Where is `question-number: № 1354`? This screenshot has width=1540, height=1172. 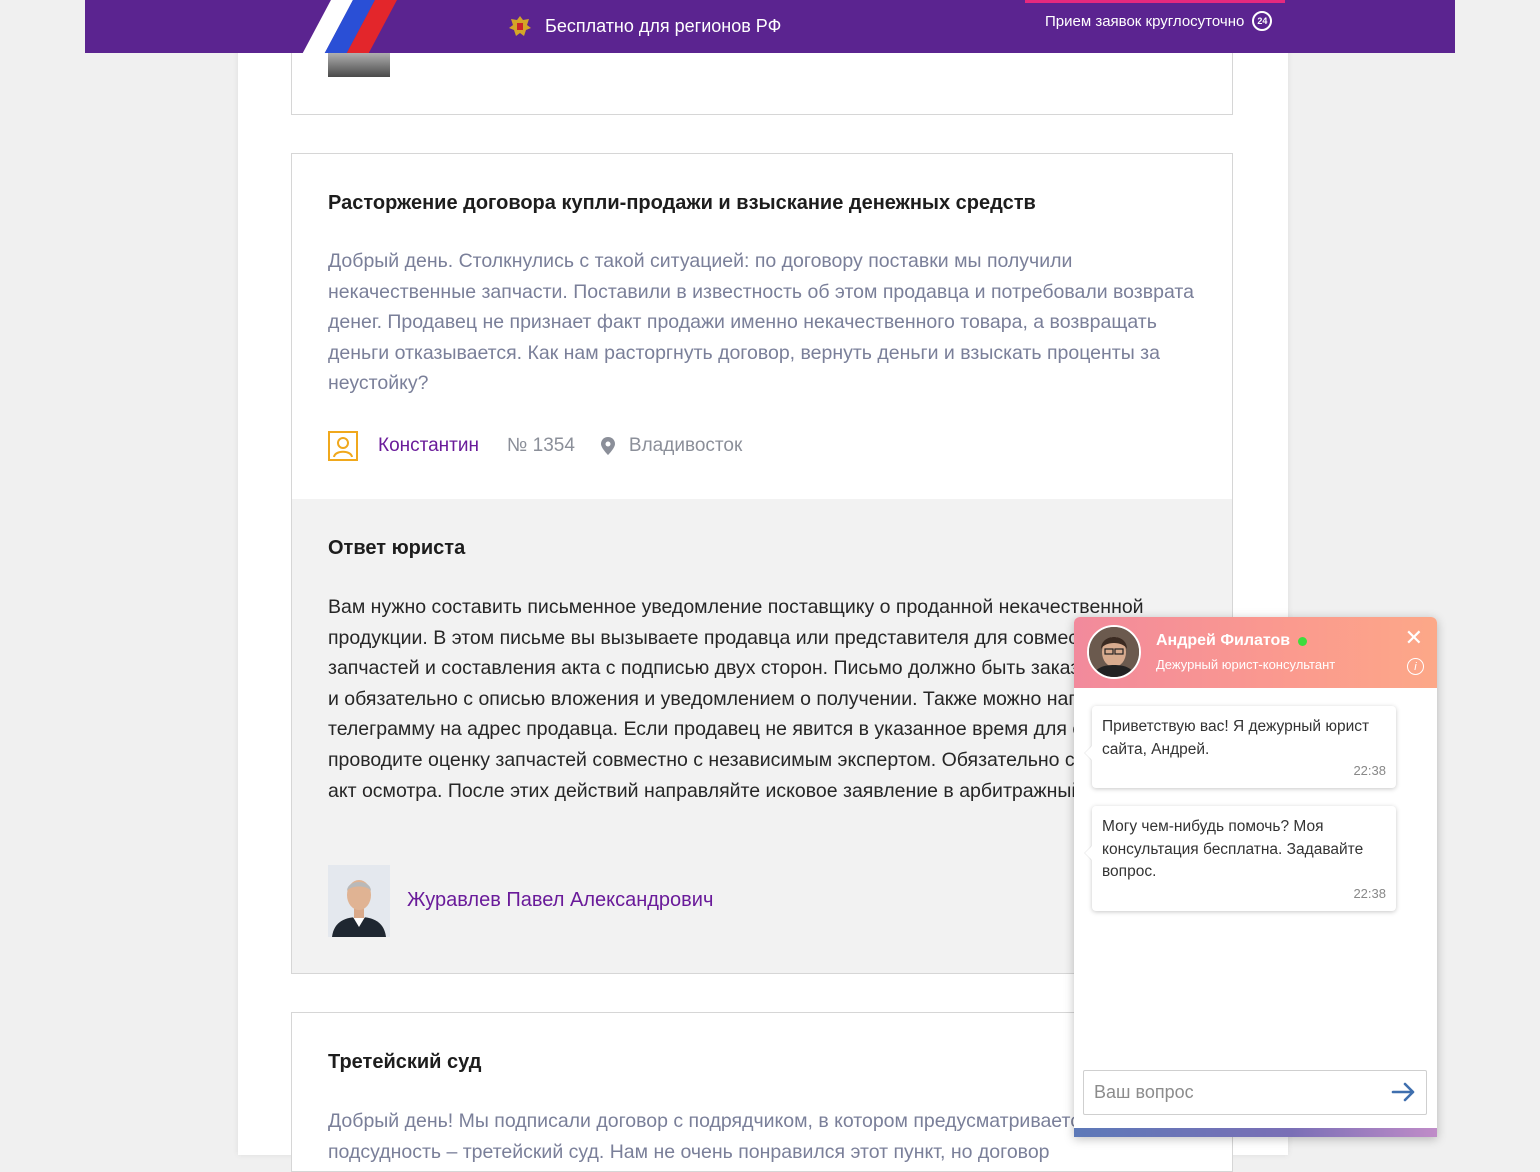
question-number: № 1354 is located at coordinates (540, 445).